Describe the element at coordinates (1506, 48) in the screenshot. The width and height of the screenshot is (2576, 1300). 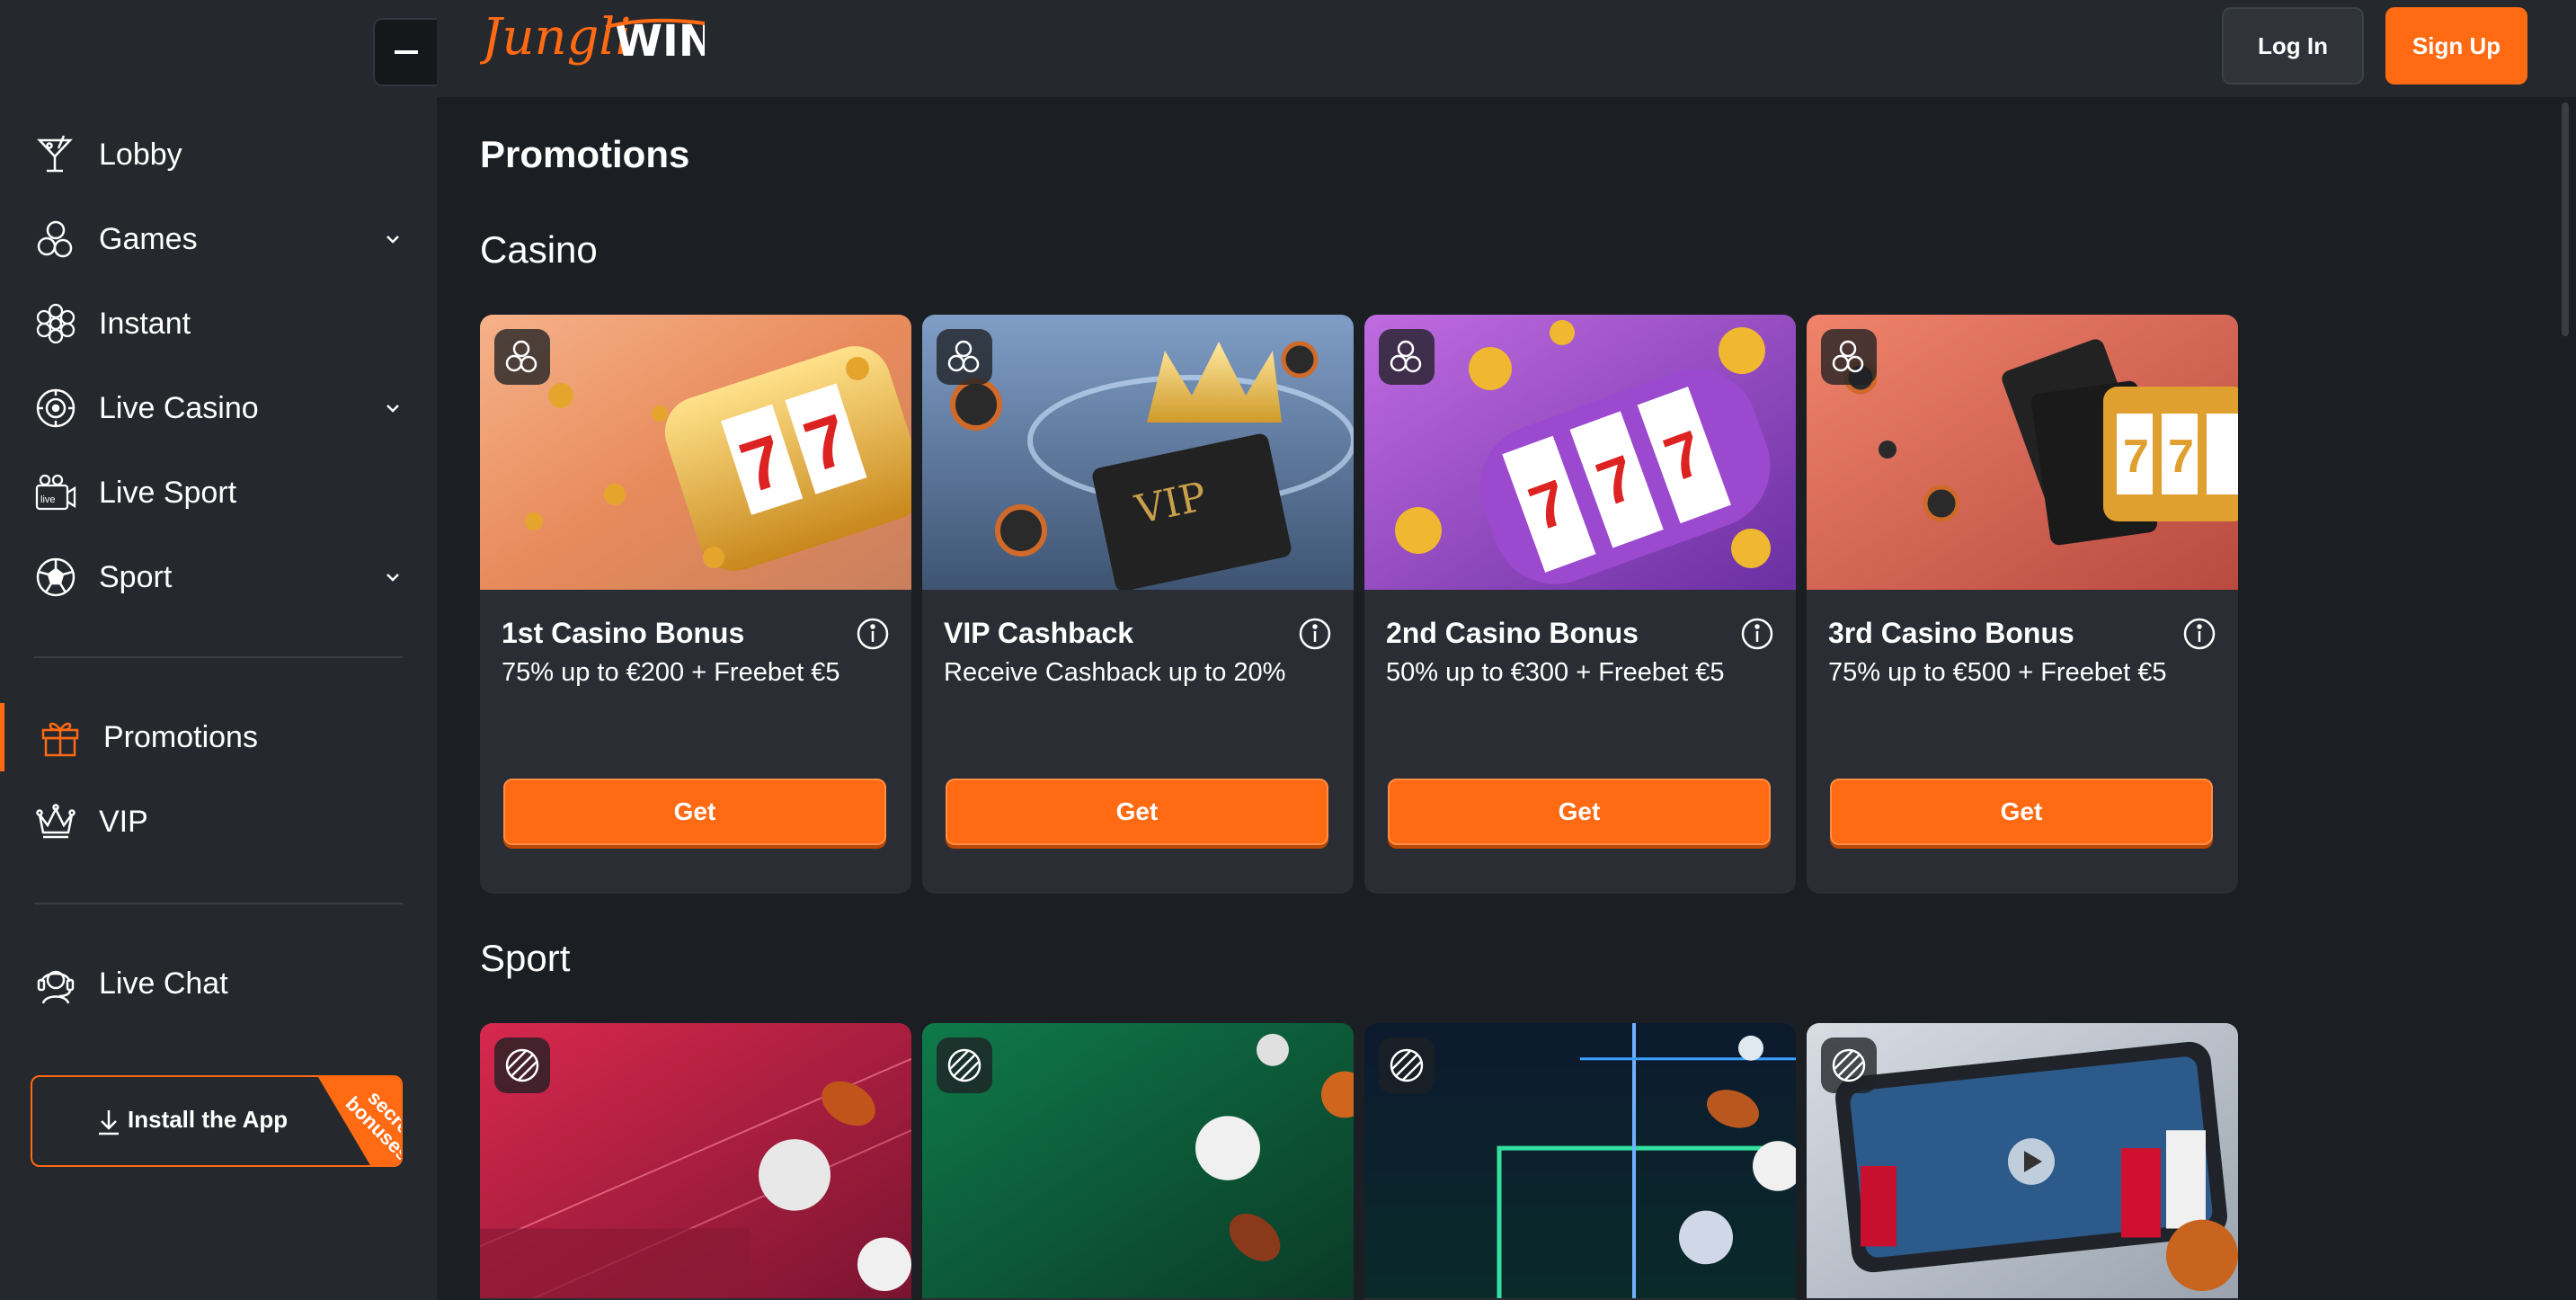
I see `top-header: Jungli WIN Log In Sign Up` at that location.